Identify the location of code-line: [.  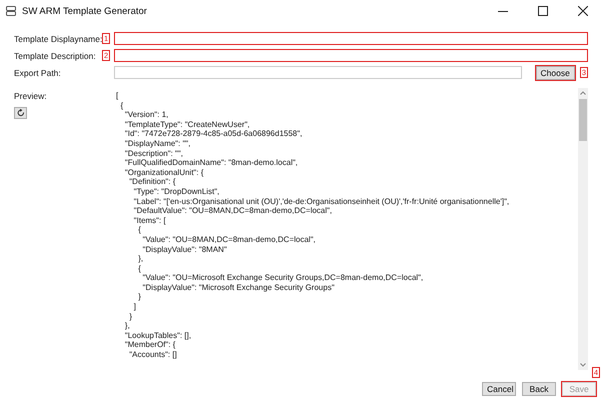
(118, 96).